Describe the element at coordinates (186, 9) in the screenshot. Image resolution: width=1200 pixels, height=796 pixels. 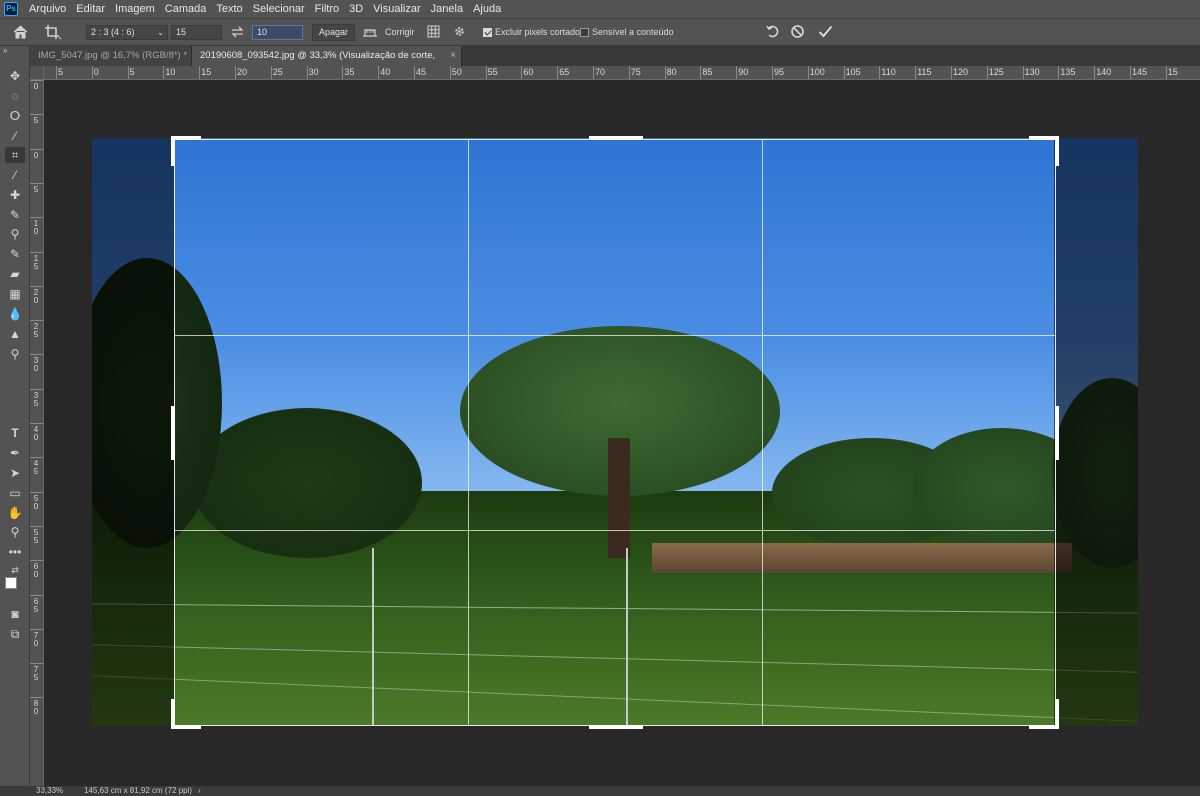
I see `menu-camada: Camada` at that location.